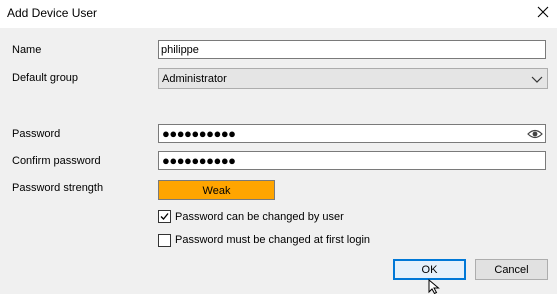 The image size is (557, 294). Describe the element at coordinates (27, 50) in the screenshot. I see `name-label: Name` at that location.